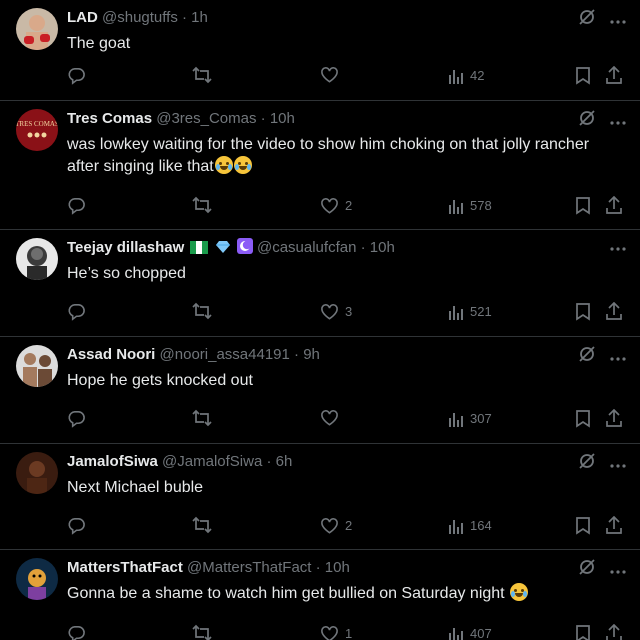 This screenshot has height=640, width=640. What do you see at coordinates (37, 259) in the screenshot?
I see `bald-man-avatar-icon` at bounding box center [37, 259].